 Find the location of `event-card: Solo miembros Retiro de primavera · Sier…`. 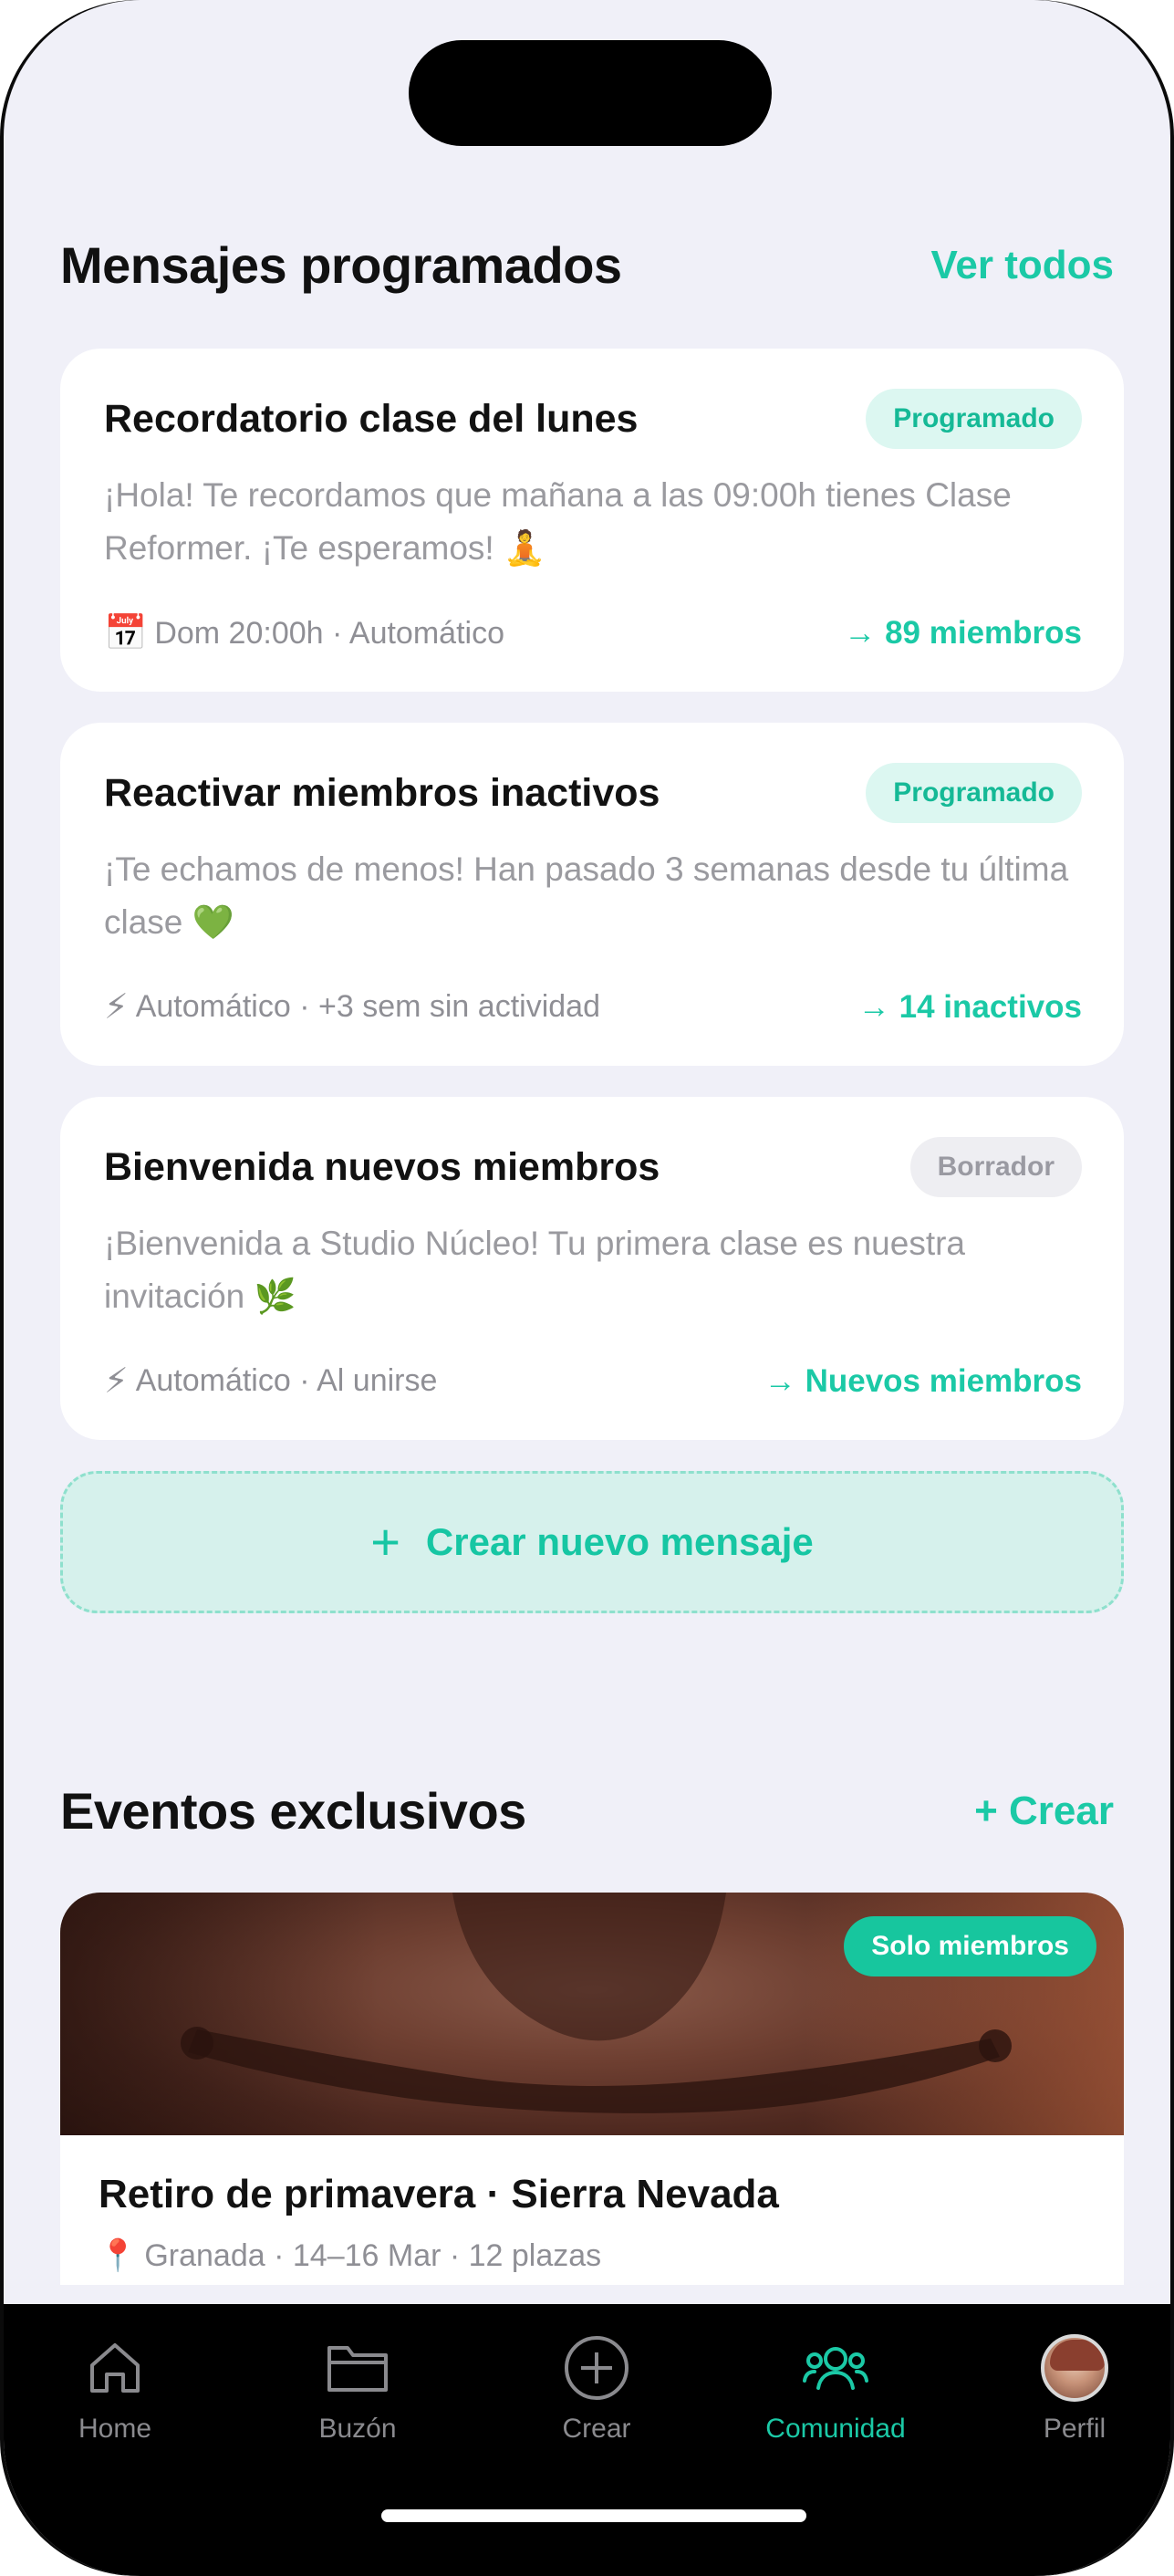

event-card: Solo miembros Retiro de primavera · Sier… is located at coordinates (592, 2089).